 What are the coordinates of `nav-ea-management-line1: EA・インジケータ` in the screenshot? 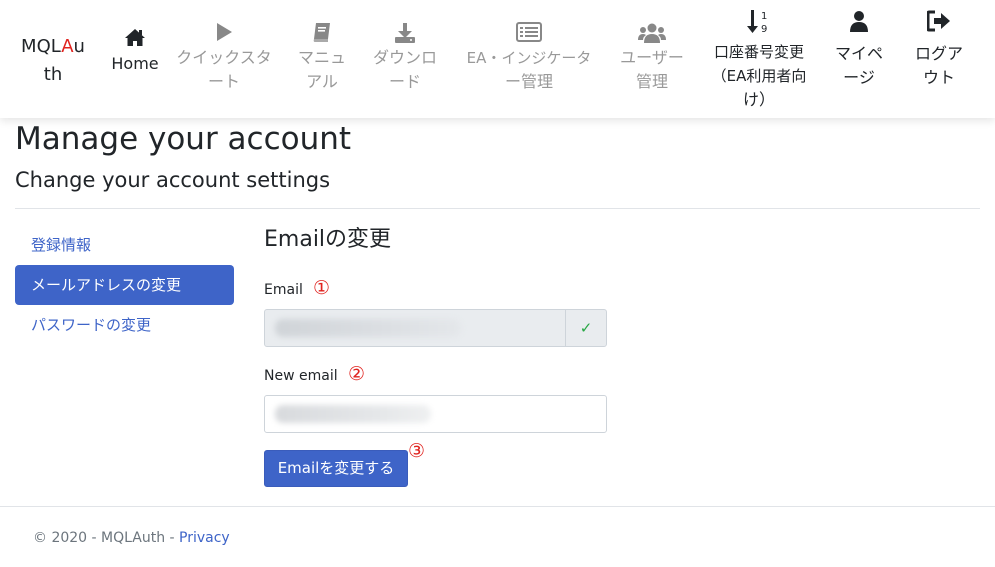 It's located at (529, 58).